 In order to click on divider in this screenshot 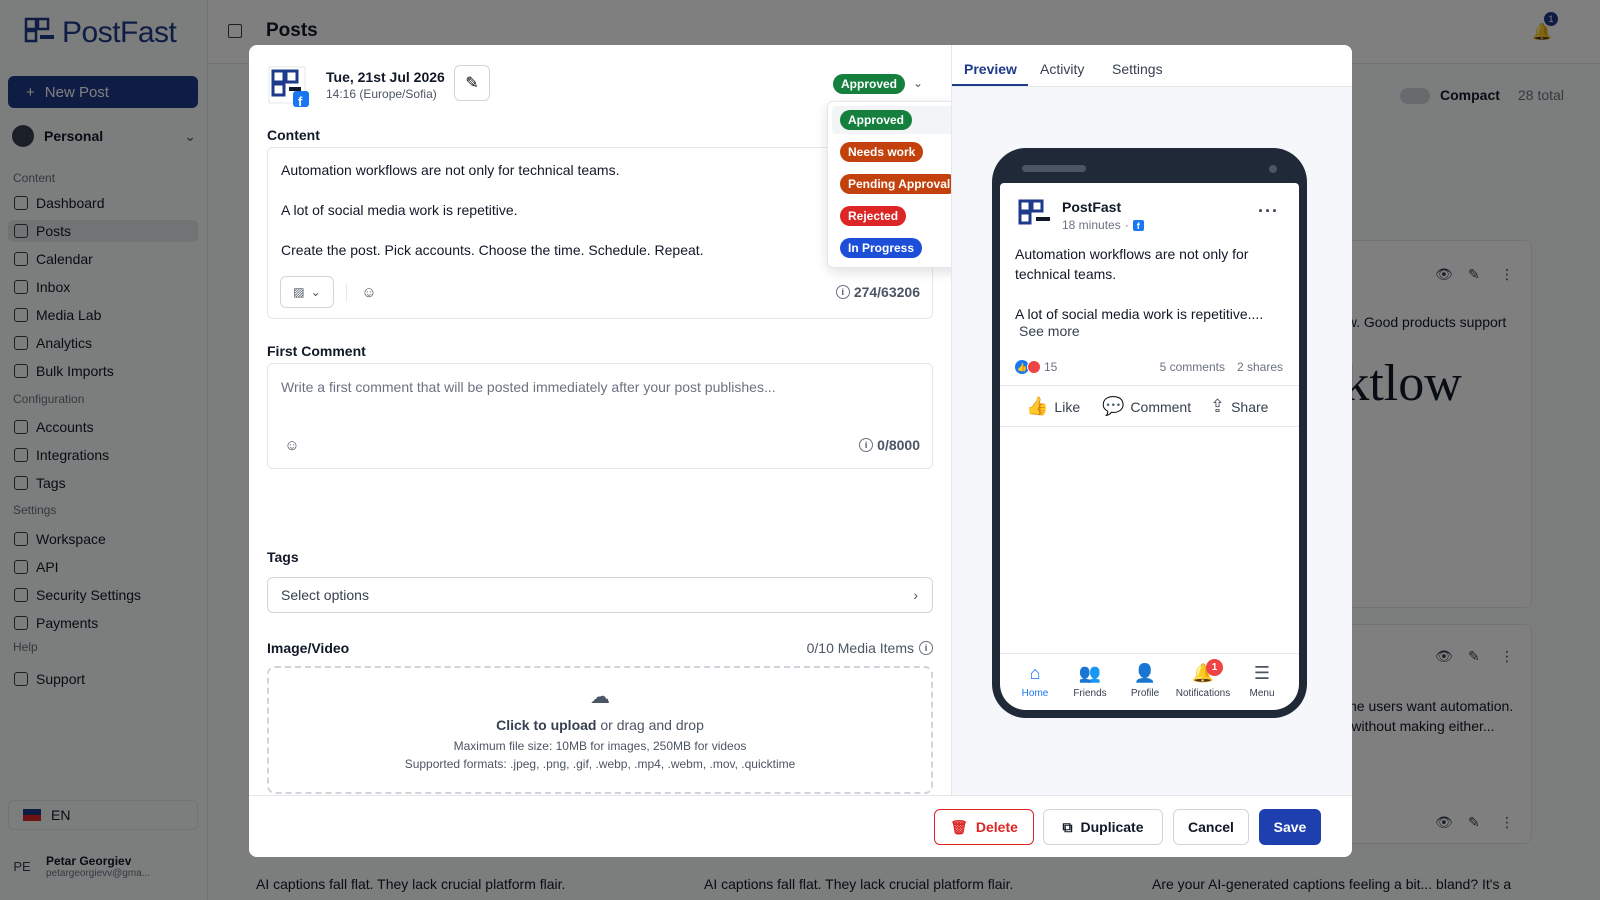, I will do `click(346, 293)`.